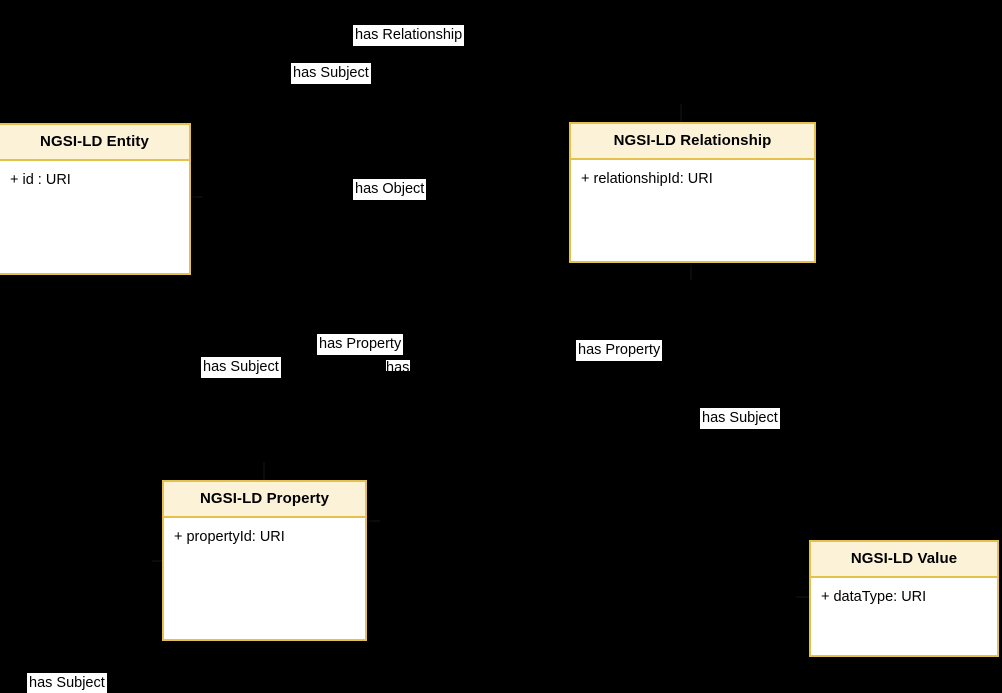  Describe the element at coordinates (94, 179) in the screenshot. I see `uml-class-body-entity: + id : URI` at that location.